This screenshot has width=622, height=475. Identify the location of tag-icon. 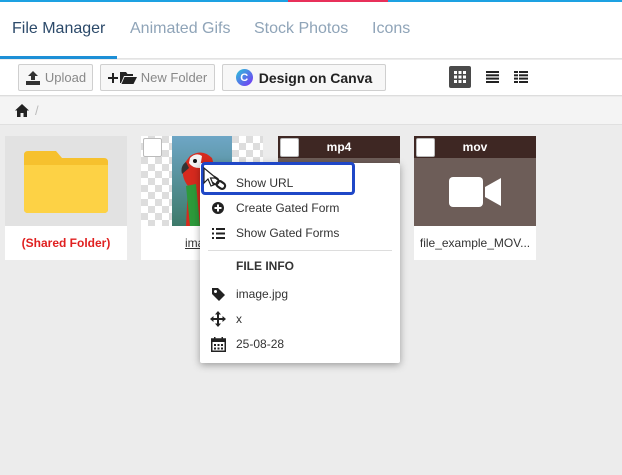
(218, 294).